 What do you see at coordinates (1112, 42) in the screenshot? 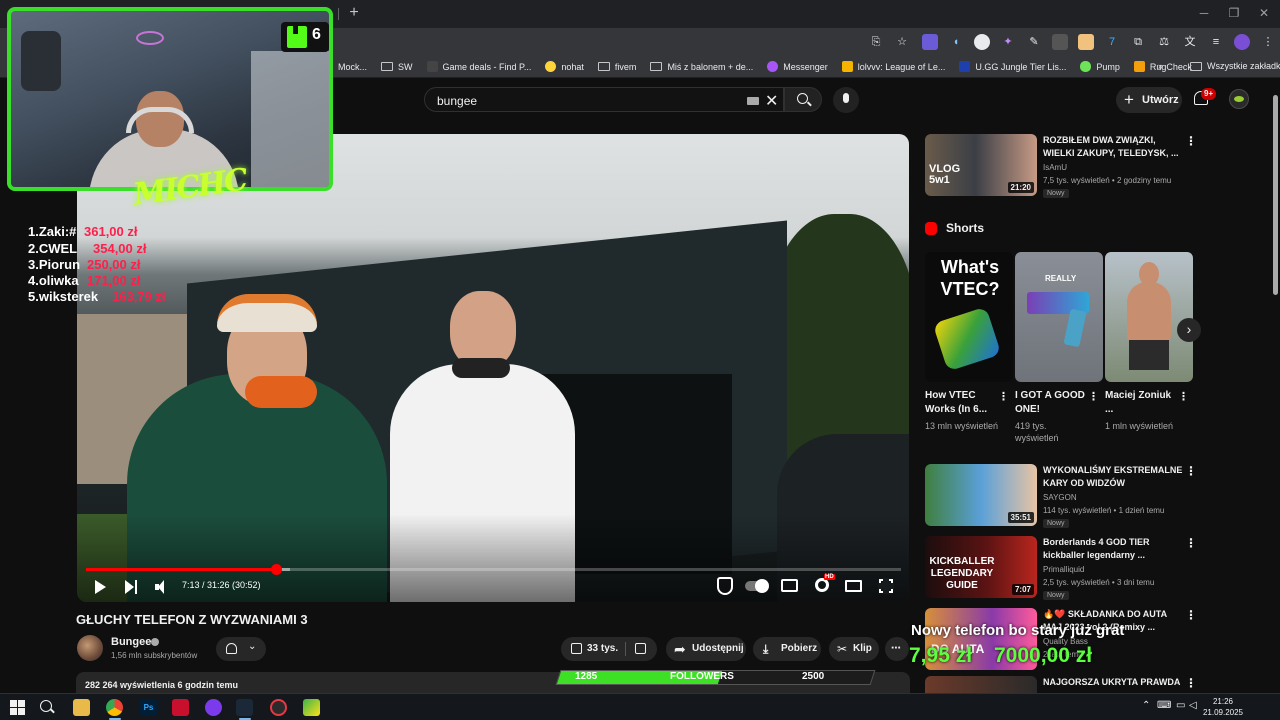
I see `extension-icon: 7` at bounding box center [1112, 42].